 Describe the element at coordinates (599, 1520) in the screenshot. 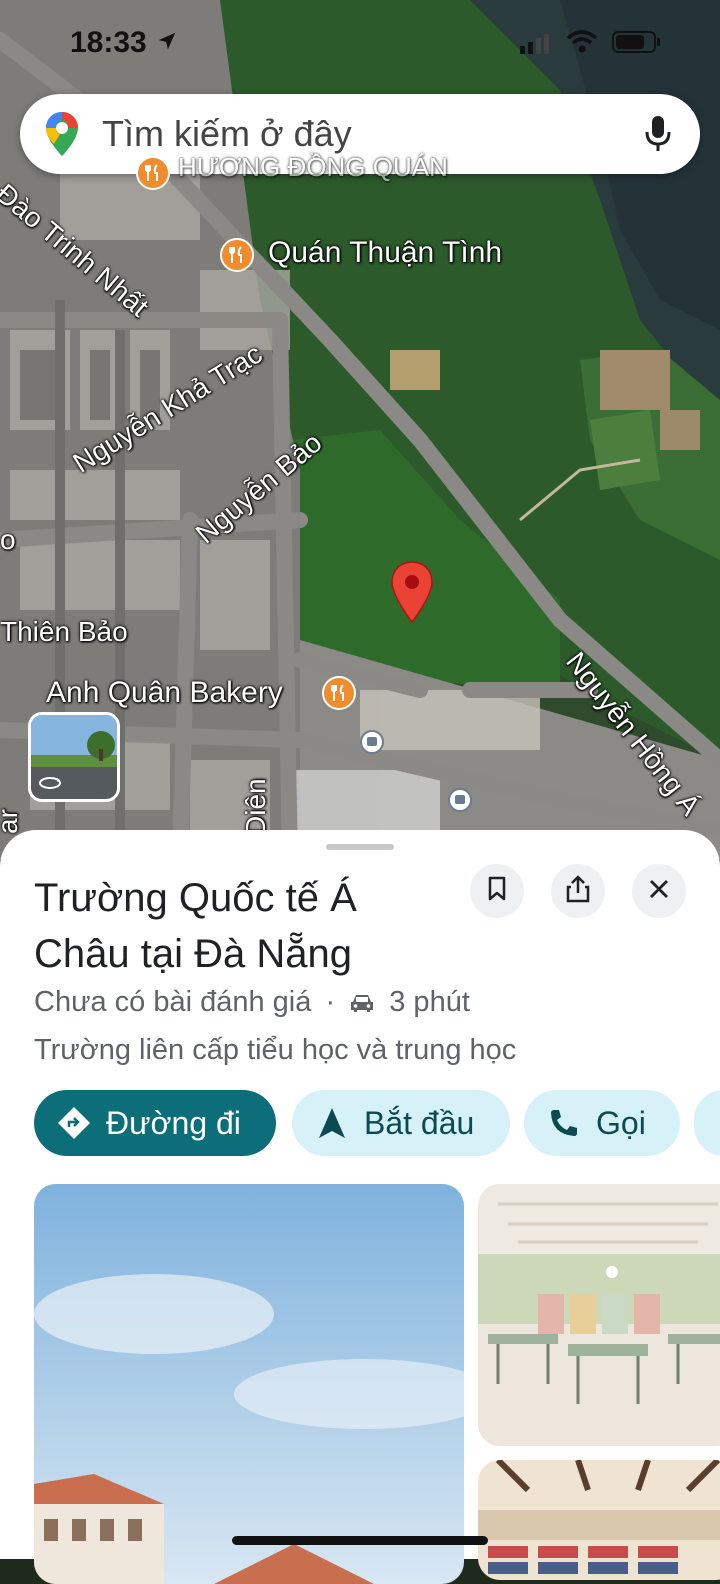

I see `photo-auditorium` at that location.